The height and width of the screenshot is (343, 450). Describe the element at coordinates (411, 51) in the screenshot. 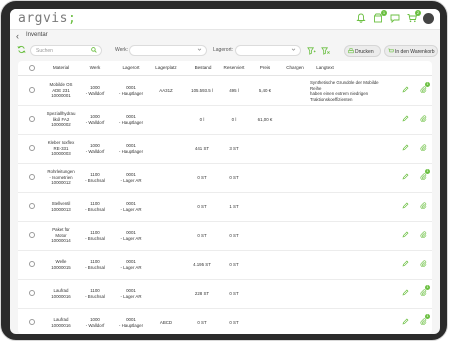

I see `add-to-cart-button: In den Warenkorb` at that location.